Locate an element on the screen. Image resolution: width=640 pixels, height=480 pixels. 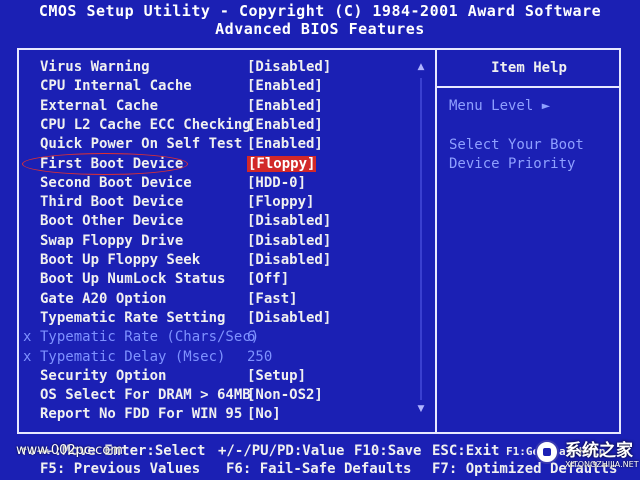
setting-value: 6 is located at coordinates (251, 337).